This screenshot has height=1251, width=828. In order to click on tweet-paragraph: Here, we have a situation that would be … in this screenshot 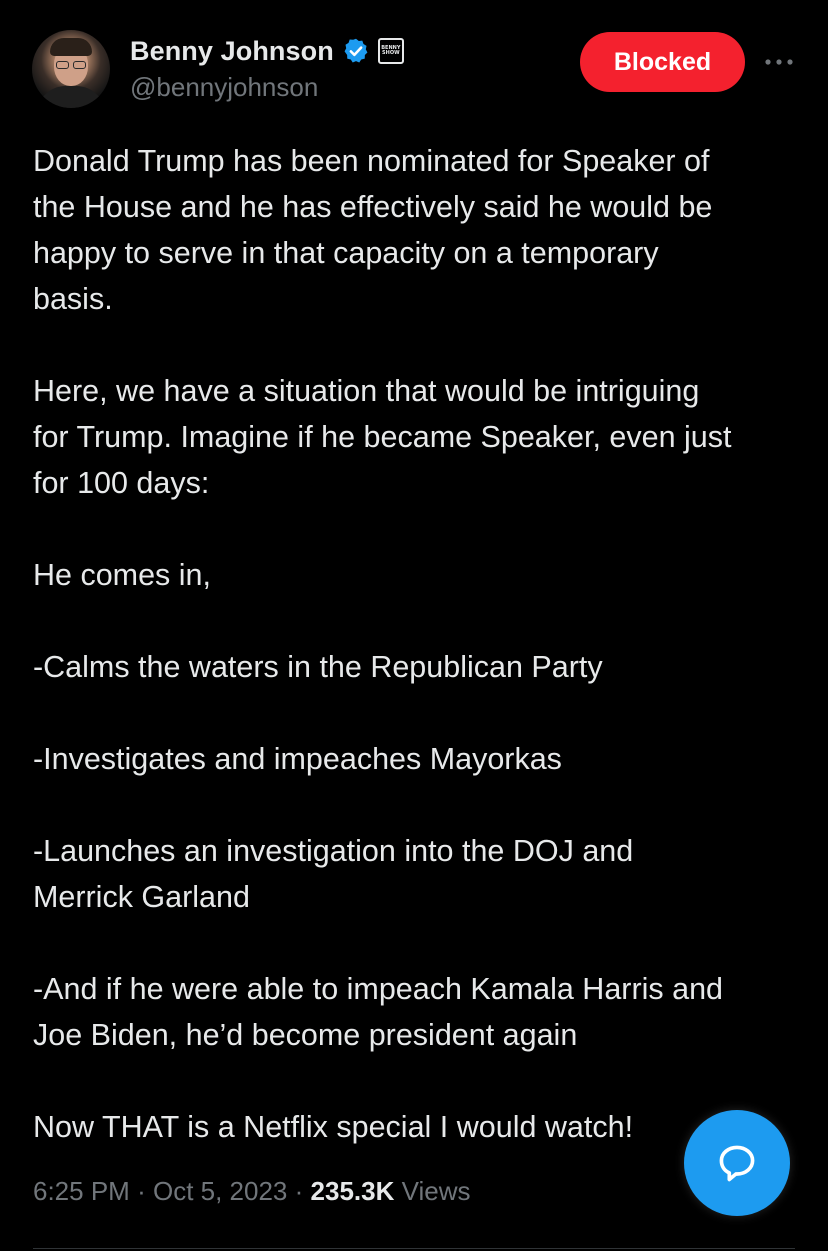, I will do `click(382, 437)`.